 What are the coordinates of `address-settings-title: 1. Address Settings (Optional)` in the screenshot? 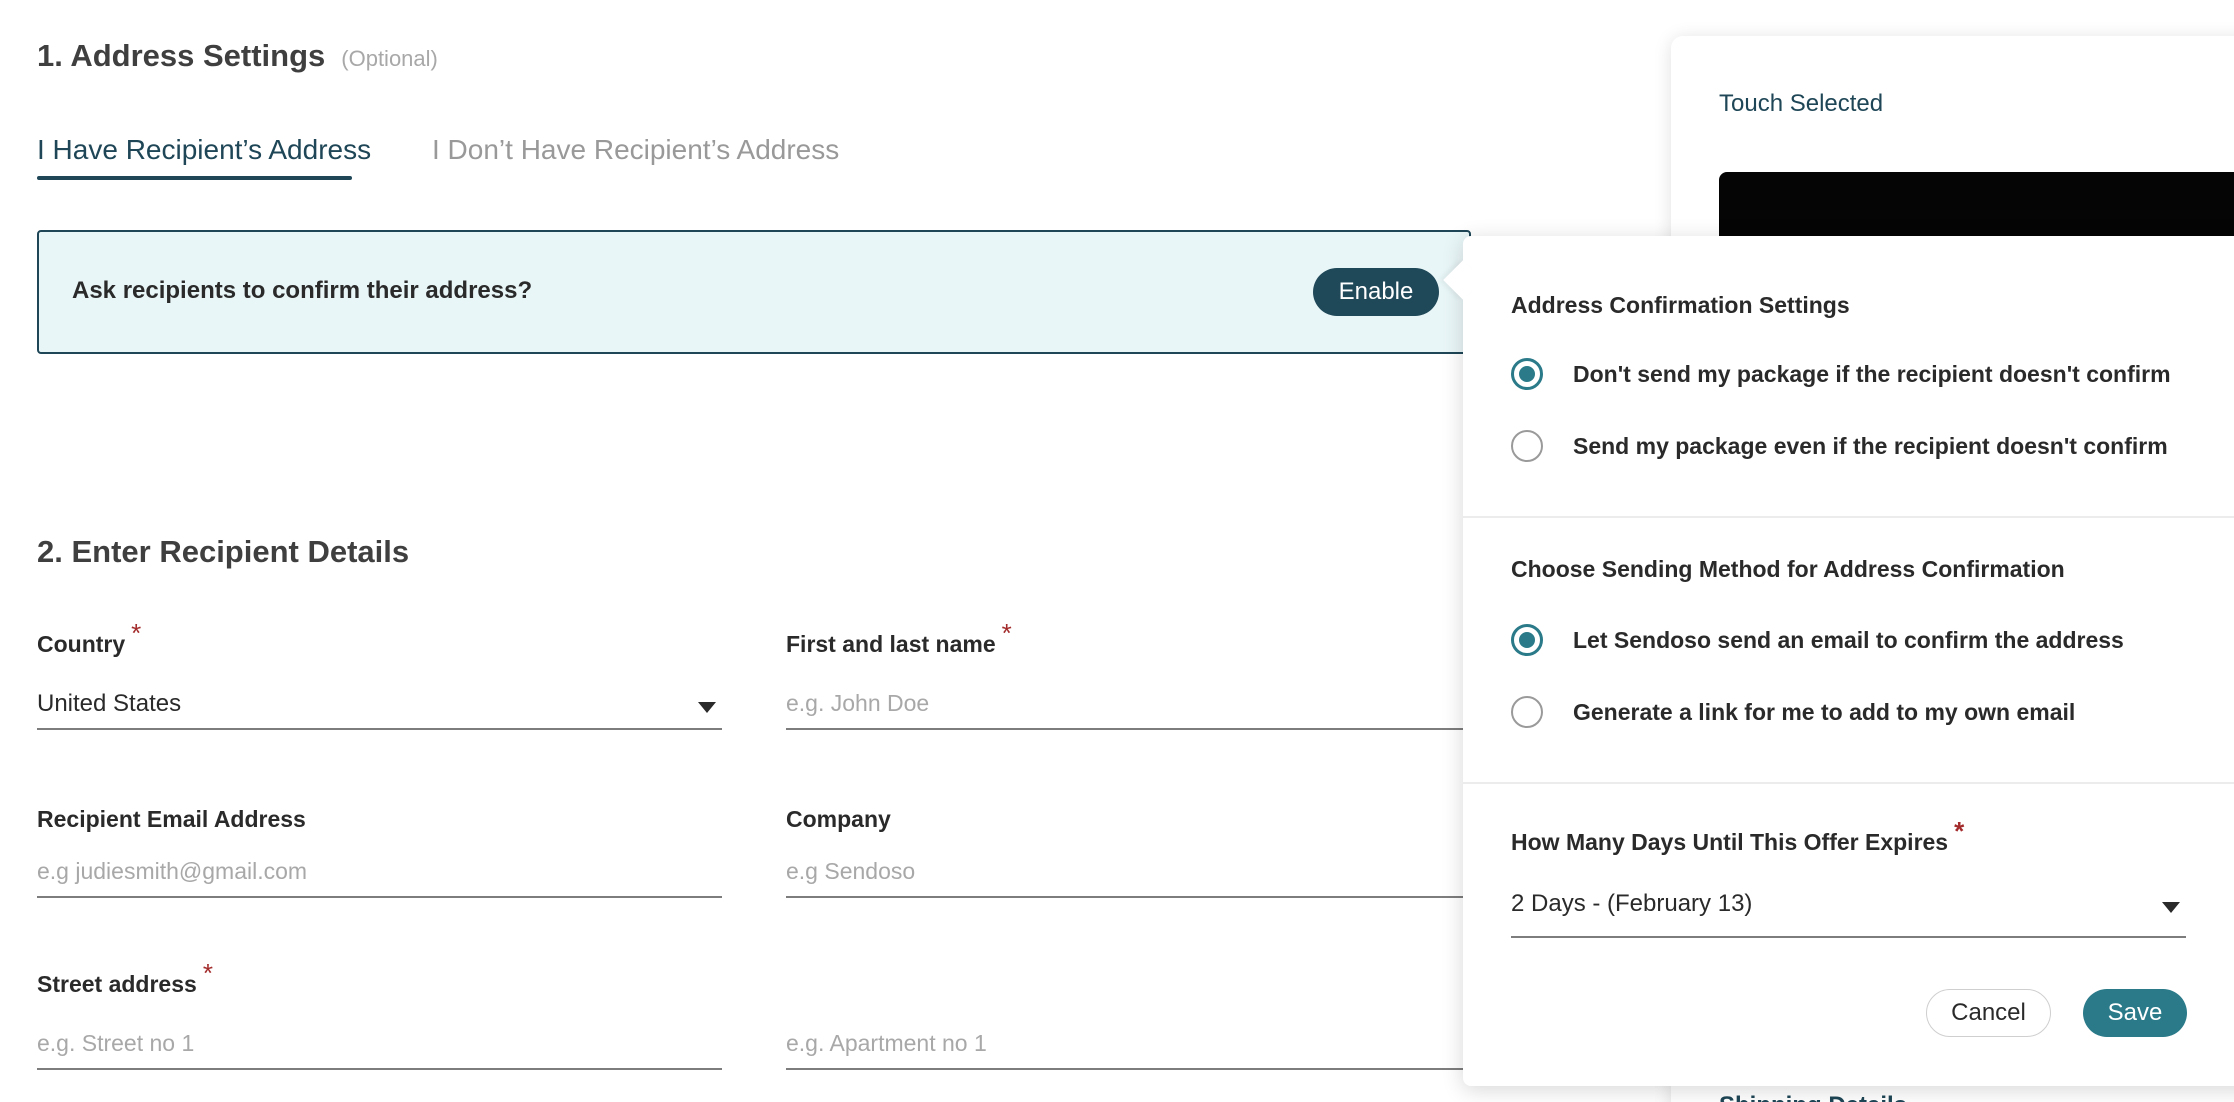 It's located at (237, 56).